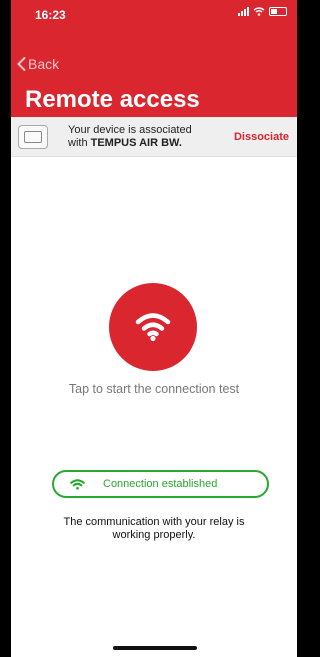 The height and width of the screenshot is (657, 320). I want to click on connection-status-badge: Connection established, so click(160, 484).